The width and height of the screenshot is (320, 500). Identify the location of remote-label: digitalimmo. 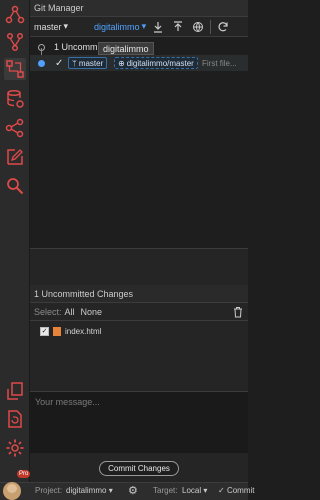
(117, 26).